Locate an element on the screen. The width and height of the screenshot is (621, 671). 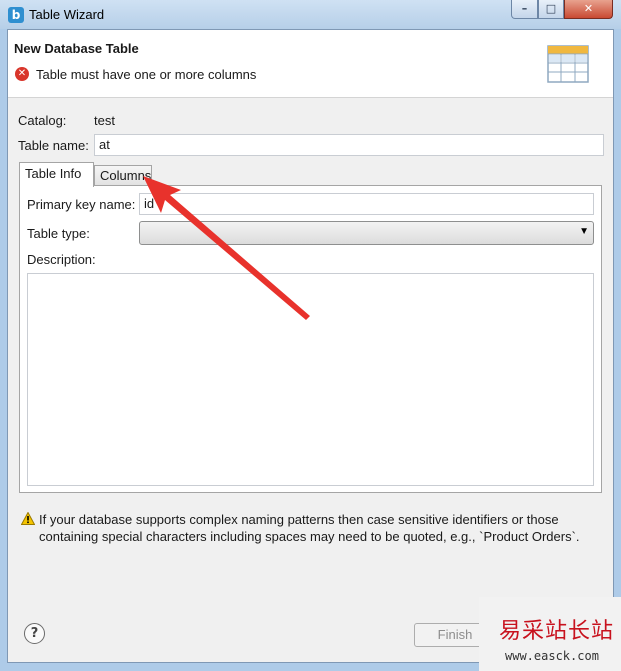
watermark-url: www.easck.com is located at coordinates (552, 656).